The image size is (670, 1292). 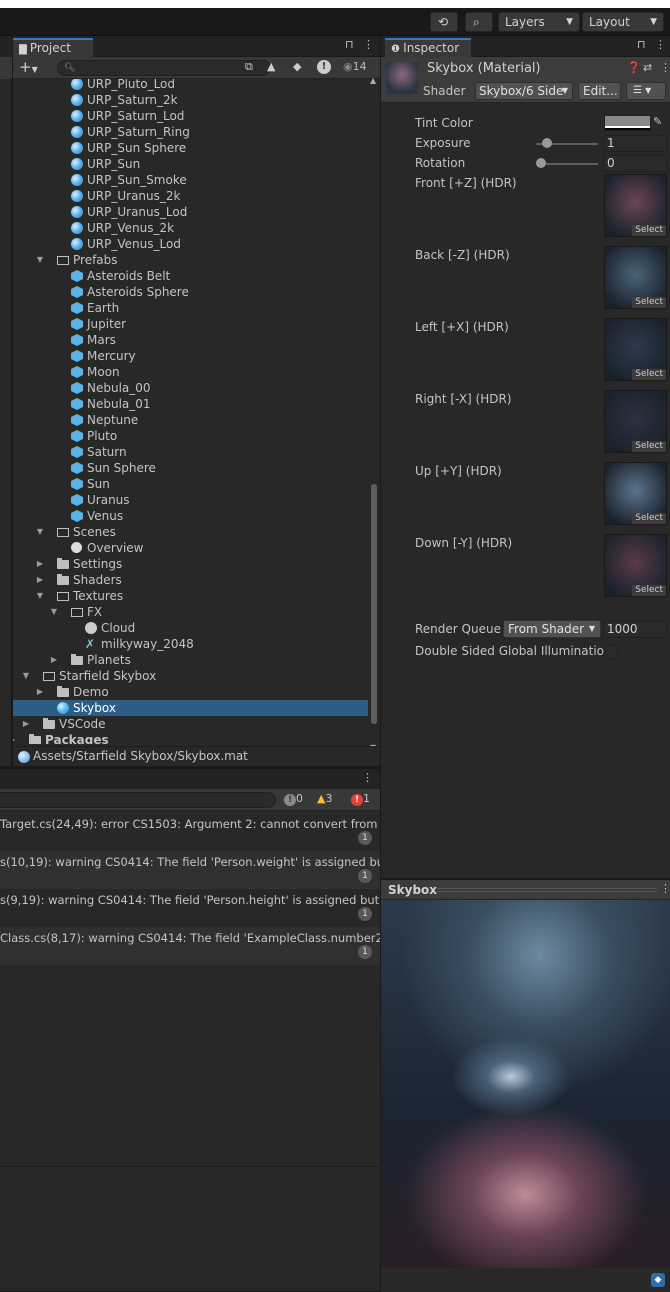 What do you see at coordinates (190, 164) in the screenshot?
I see `project-tree-item: URP_Sun` at bounding box center [190, 164].